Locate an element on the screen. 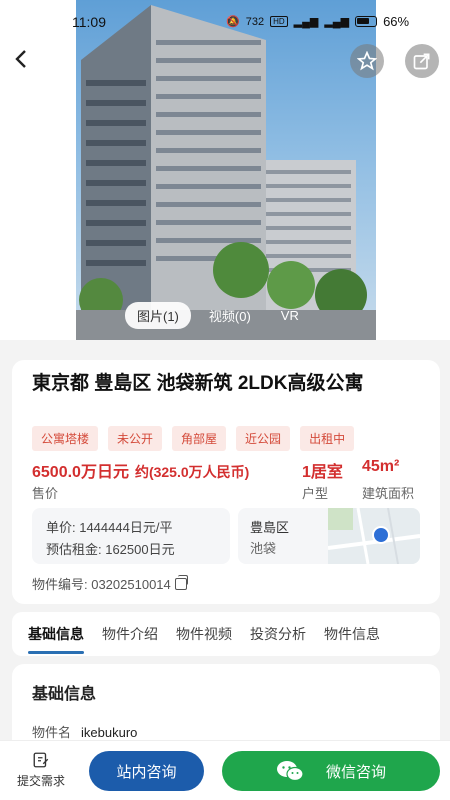  tag-list: 公寓塔楼 未公开 角部屋 近公园 出租中 is located at coordinates (193, 438).